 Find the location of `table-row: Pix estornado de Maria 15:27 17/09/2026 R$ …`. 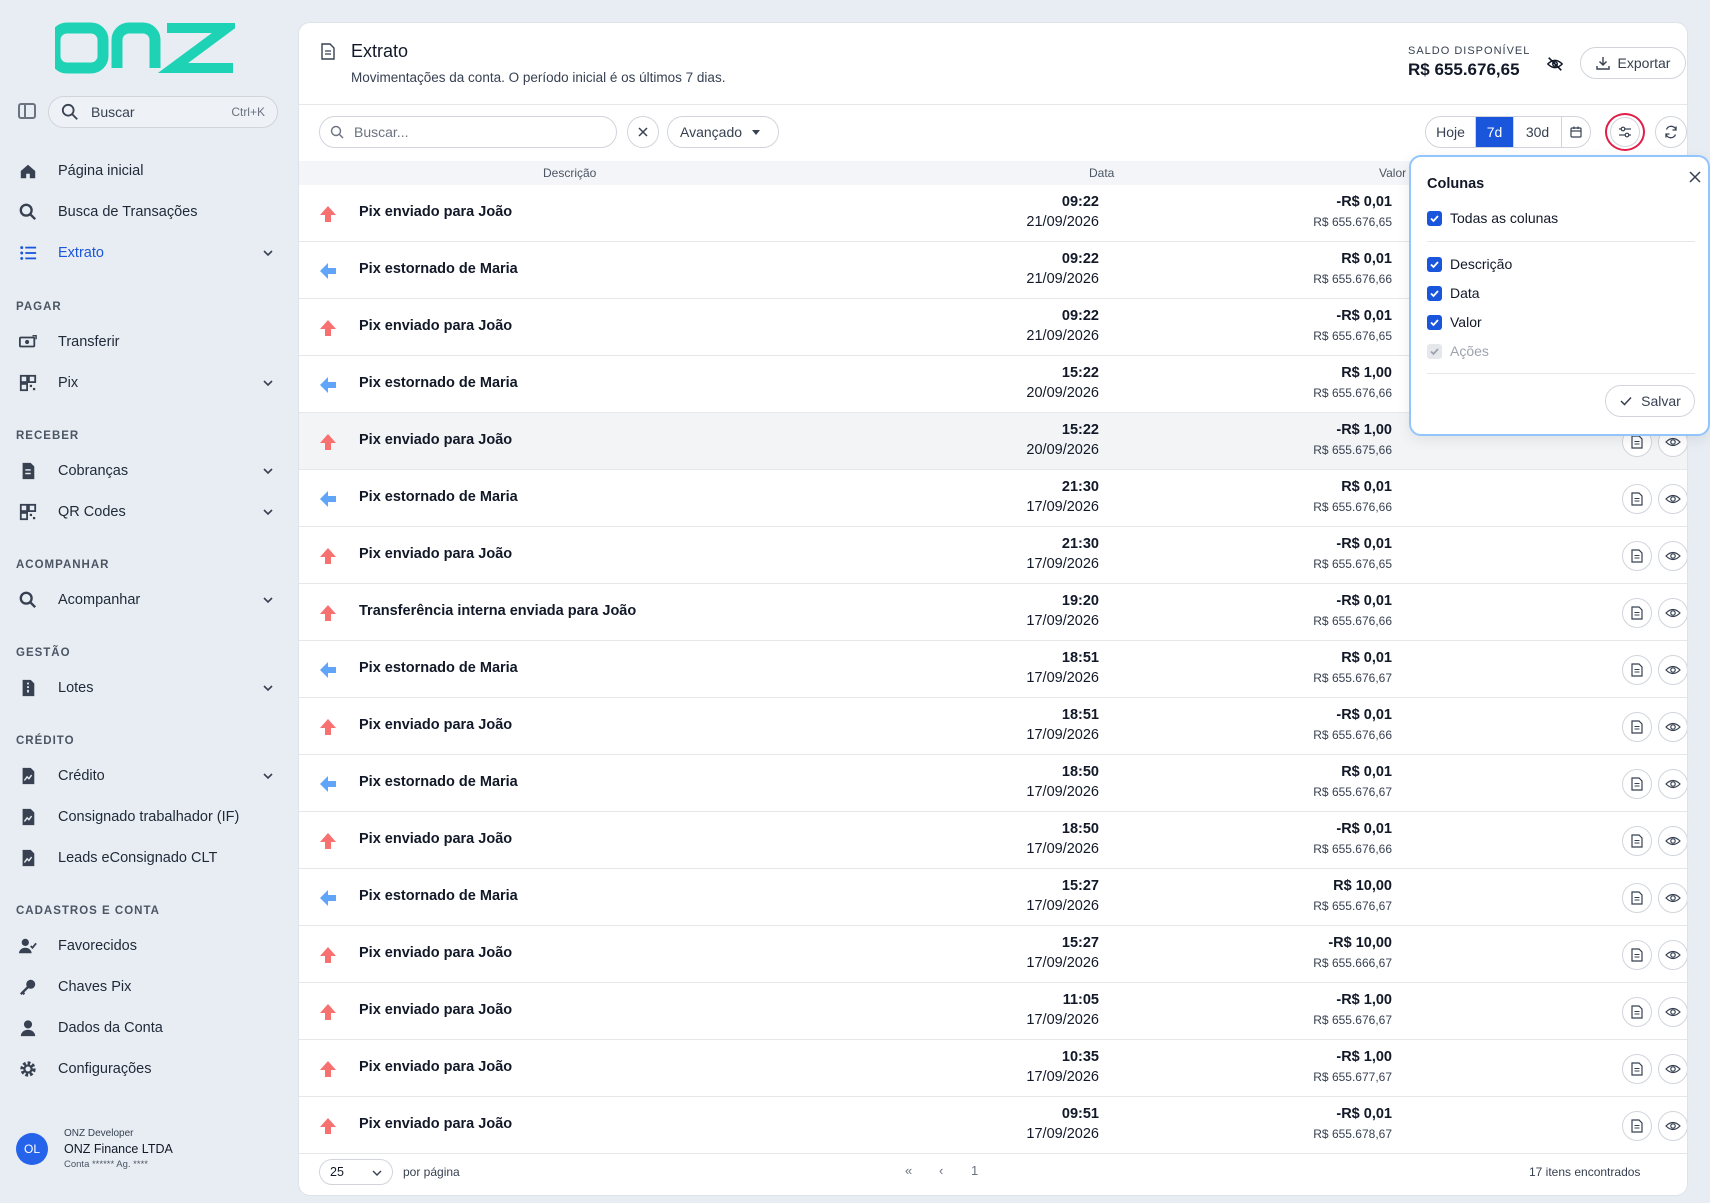

table-row: Pix estornado de Maria 15:27 17/09/2026 R$ … is located at coordinates (993, 897).